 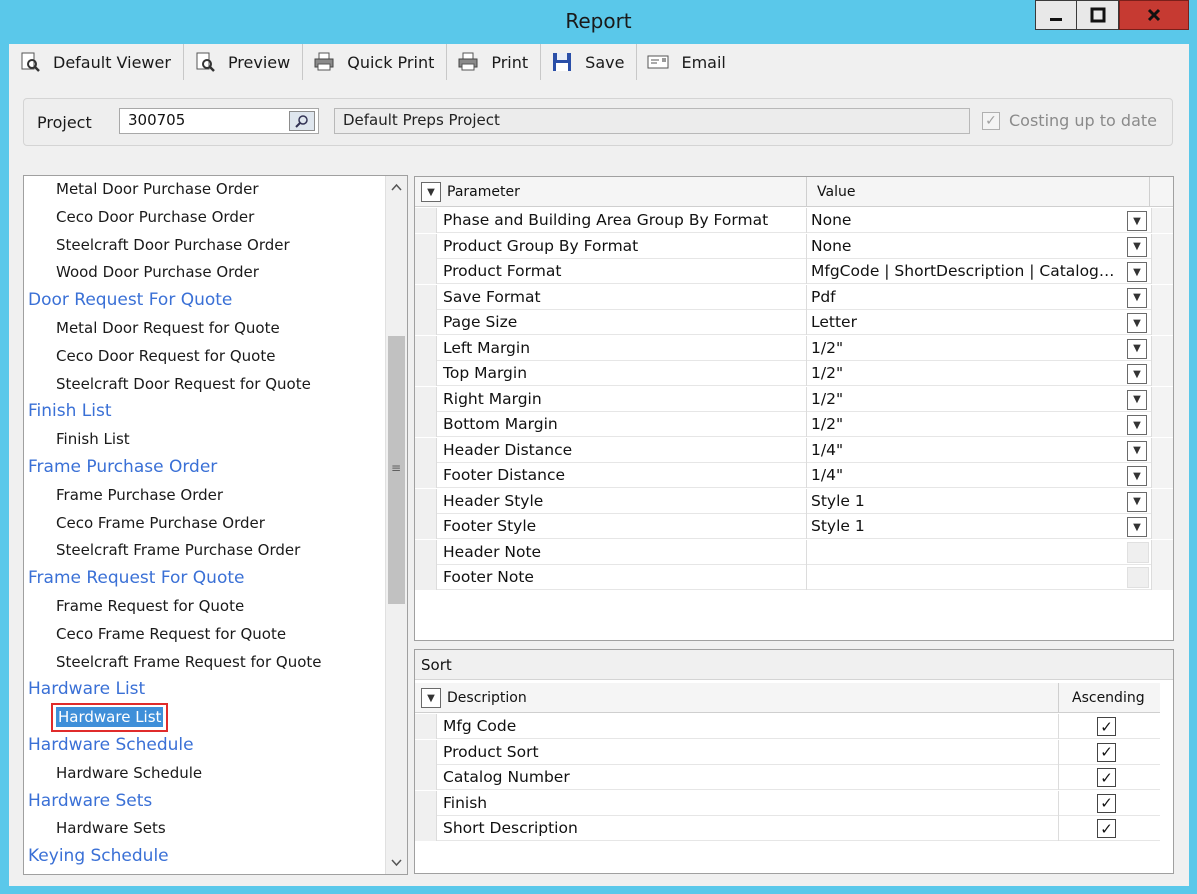 I want to click on report-item: Metal Door Request for Quote, so click(x=168, y=331).